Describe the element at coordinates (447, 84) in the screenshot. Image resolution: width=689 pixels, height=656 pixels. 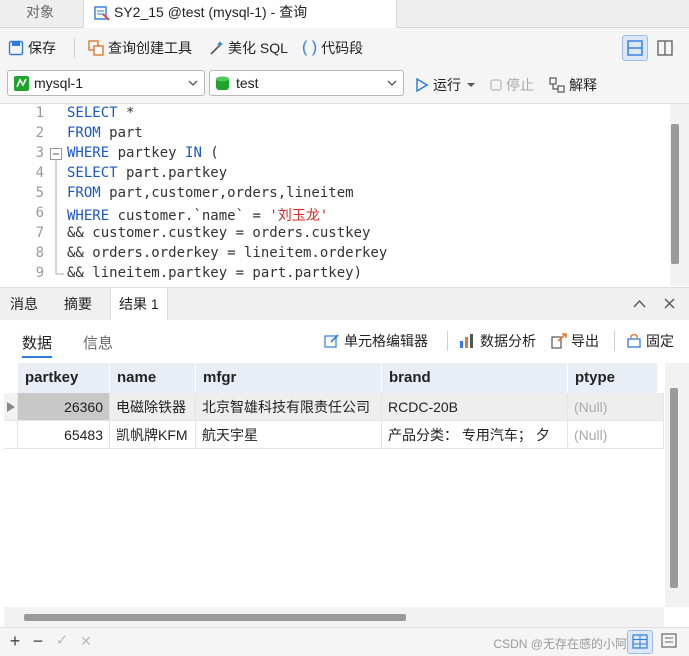
I see `run-button: 运行` at that location.